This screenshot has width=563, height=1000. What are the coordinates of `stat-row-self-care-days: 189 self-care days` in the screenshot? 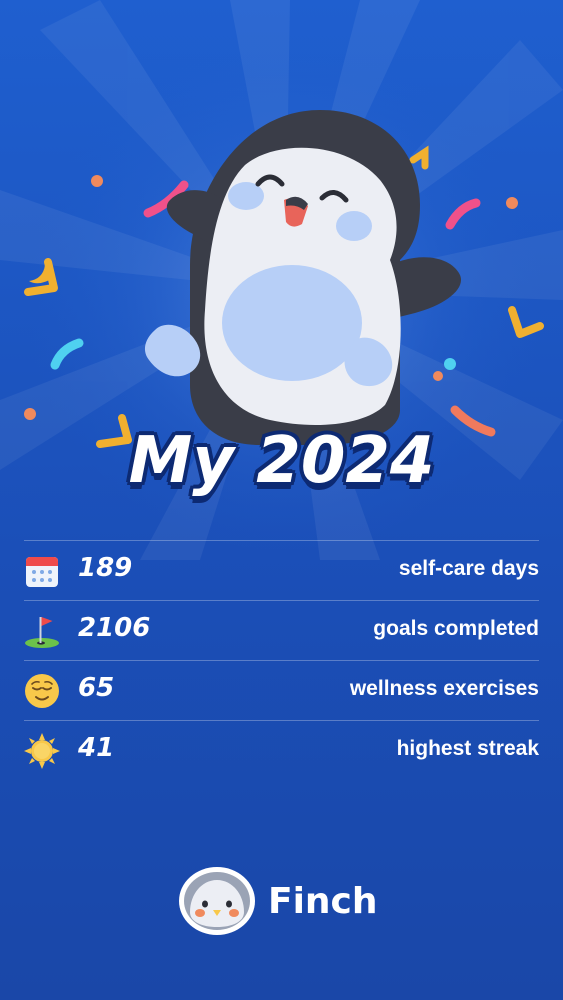 It's located at (281, 570).